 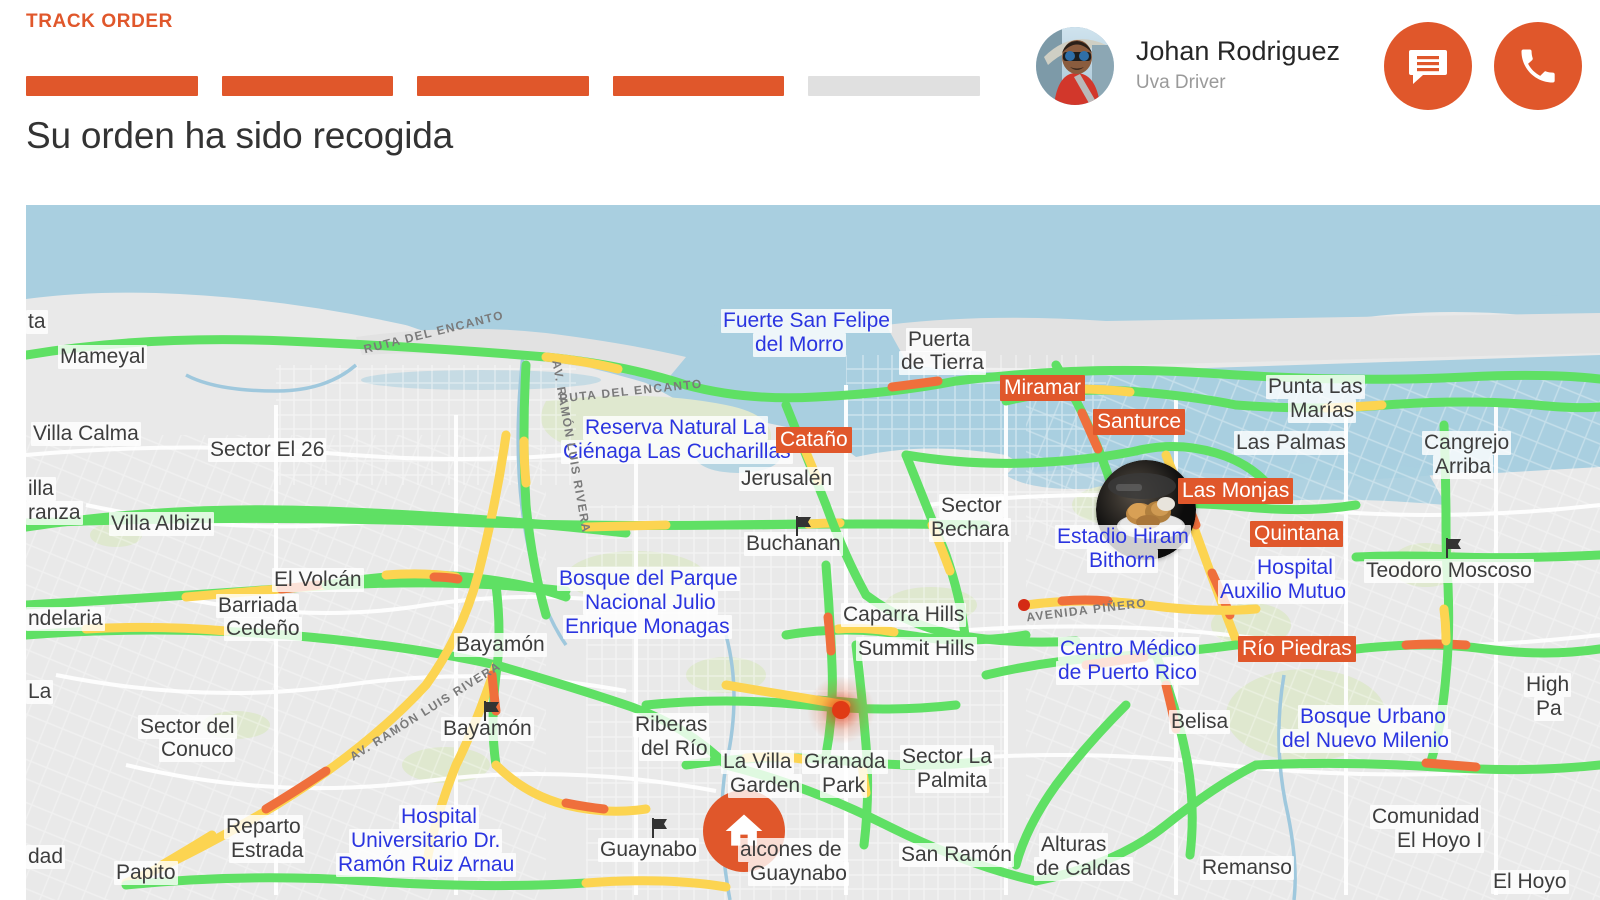 I want to click on driver-text-block: Johan Rodriguez Uva Driver, so click(x=1238, y=66).